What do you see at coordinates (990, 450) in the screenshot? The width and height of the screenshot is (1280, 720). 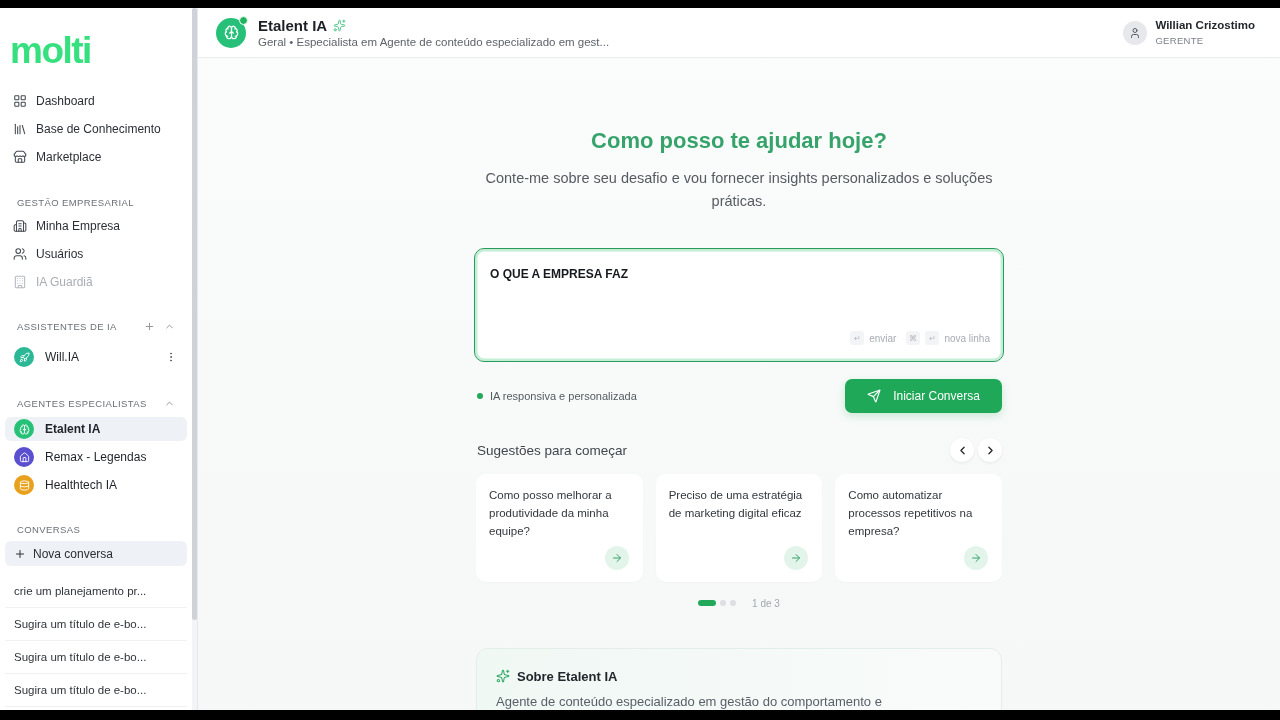 I see `next-button` at bounding box center [990, 450].